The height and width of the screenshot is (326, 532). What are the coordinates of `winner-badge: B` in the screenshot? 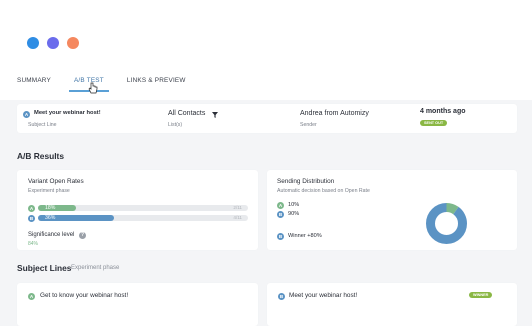 It's located at (280, 236).